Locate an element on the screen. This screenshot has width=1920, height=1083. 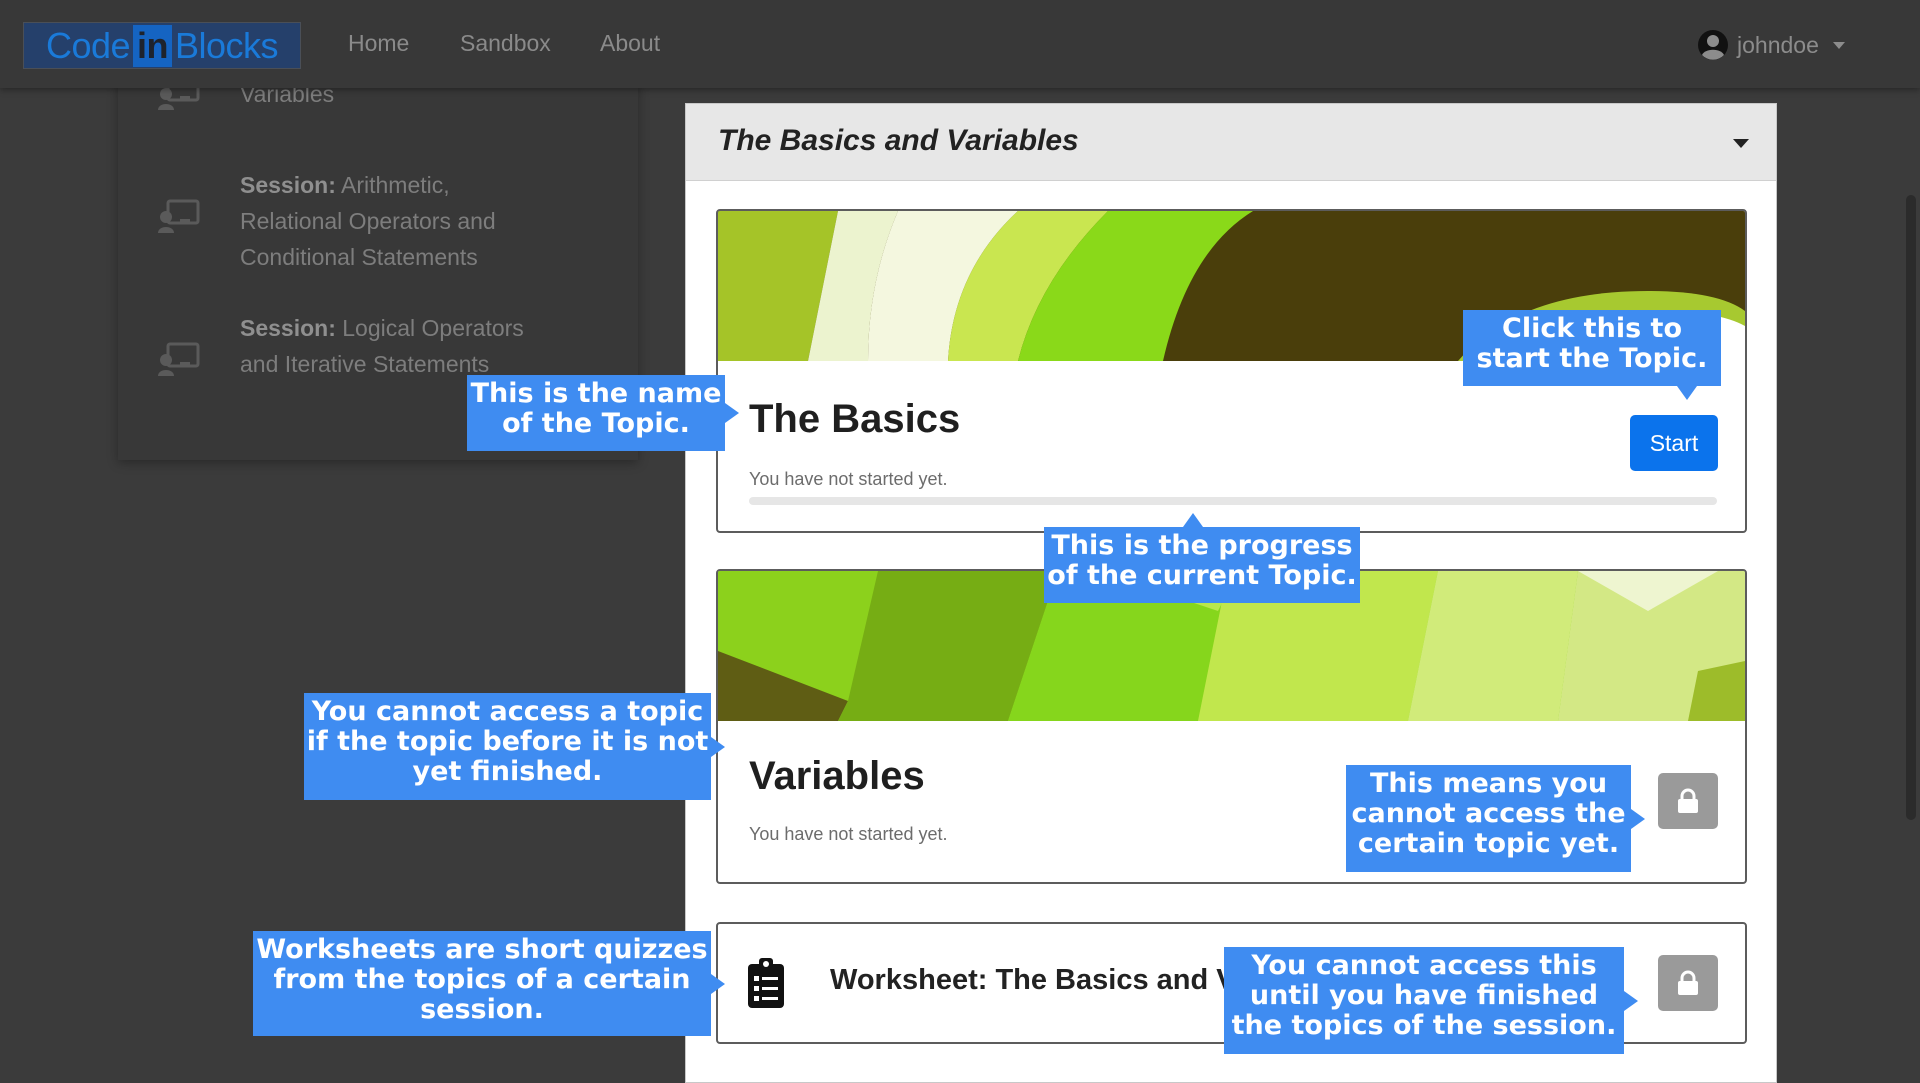
callout-text: This is the name of the Topic. is located at coordinates (596, 408).